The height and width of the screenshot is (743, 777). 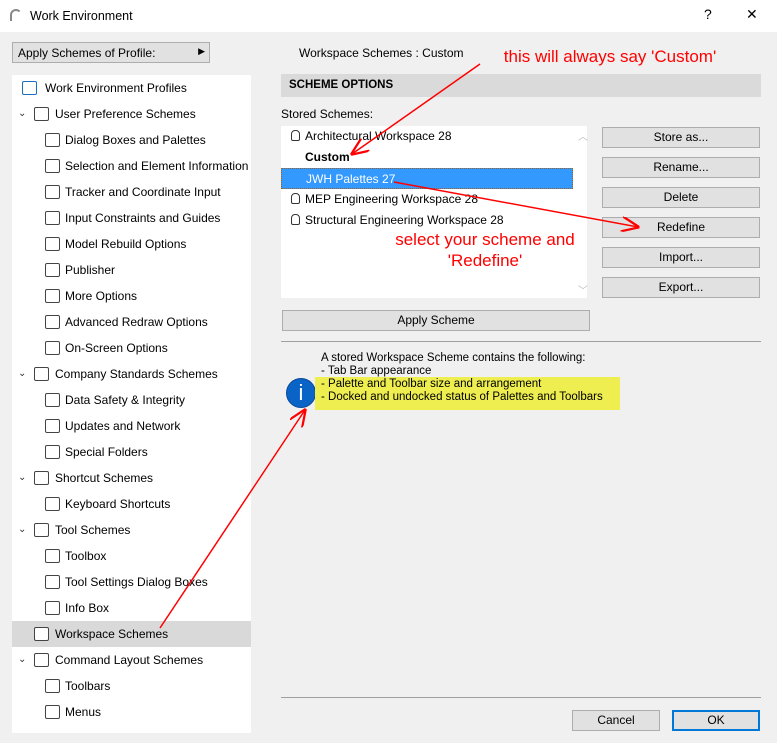 I want to click on keyboard-icon, so click(x=52, y=504).